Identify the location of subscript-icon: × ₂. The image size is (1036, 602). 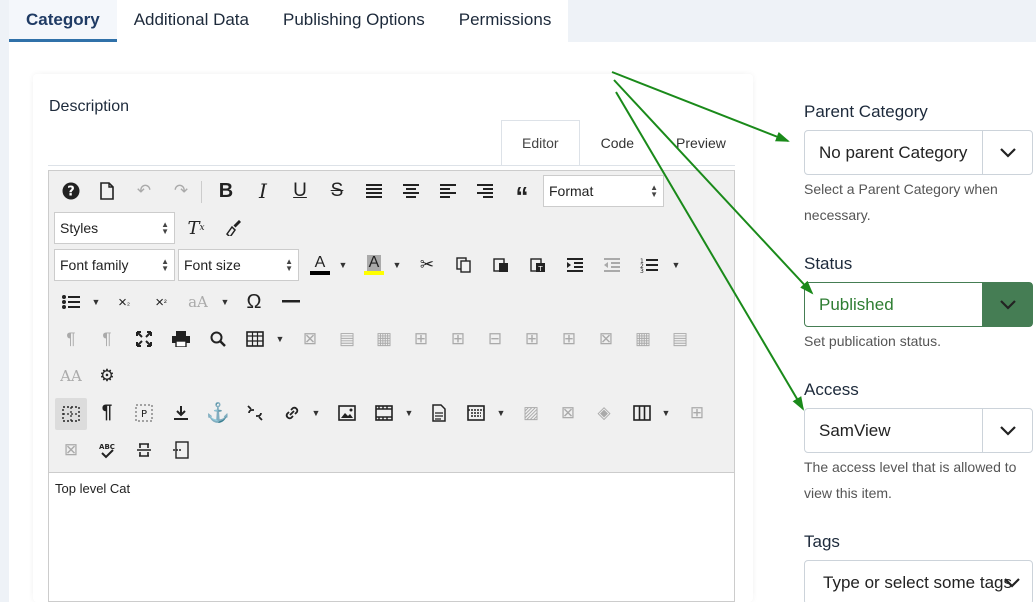
(124, 302).